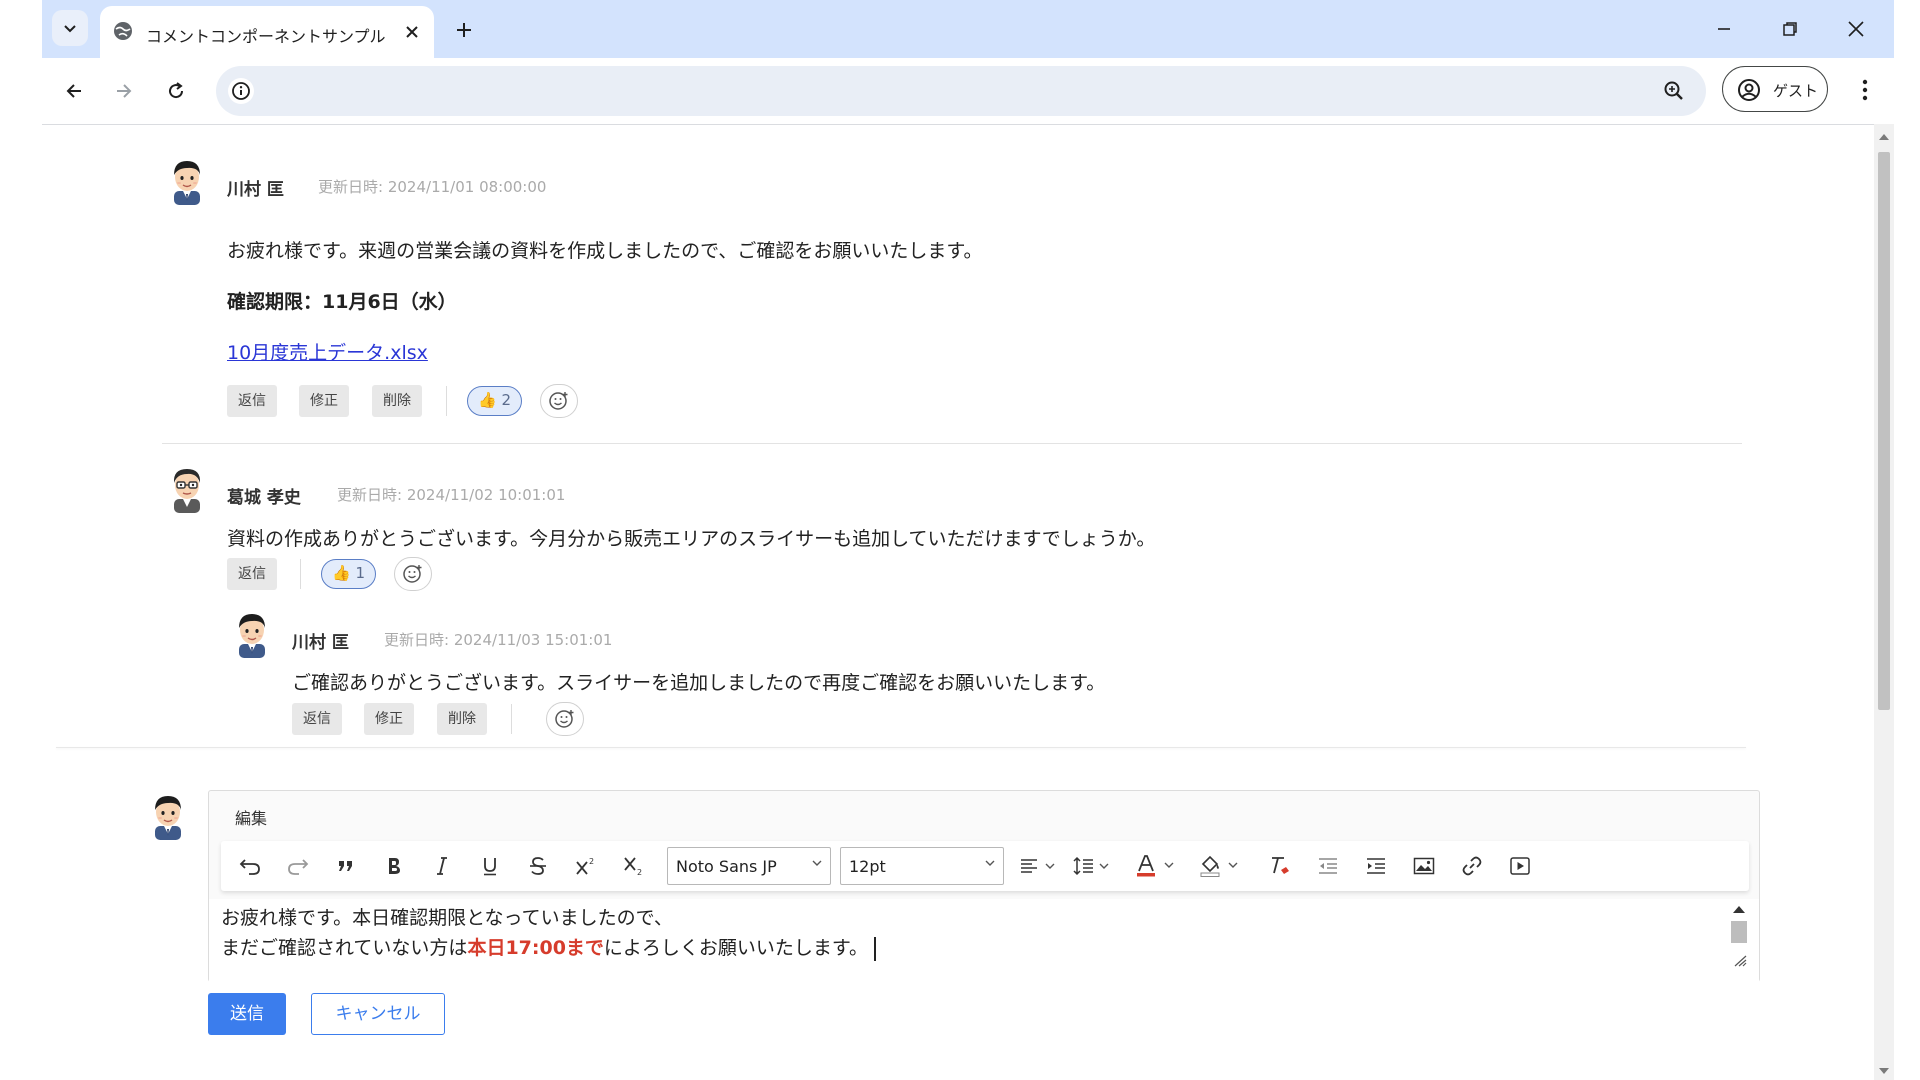 Image resolution: width=1920 pixels, height=1080 pixels. Describe the element at coordinates (1424, 866) in the screenshot. I see `insert-image-button` at that location.